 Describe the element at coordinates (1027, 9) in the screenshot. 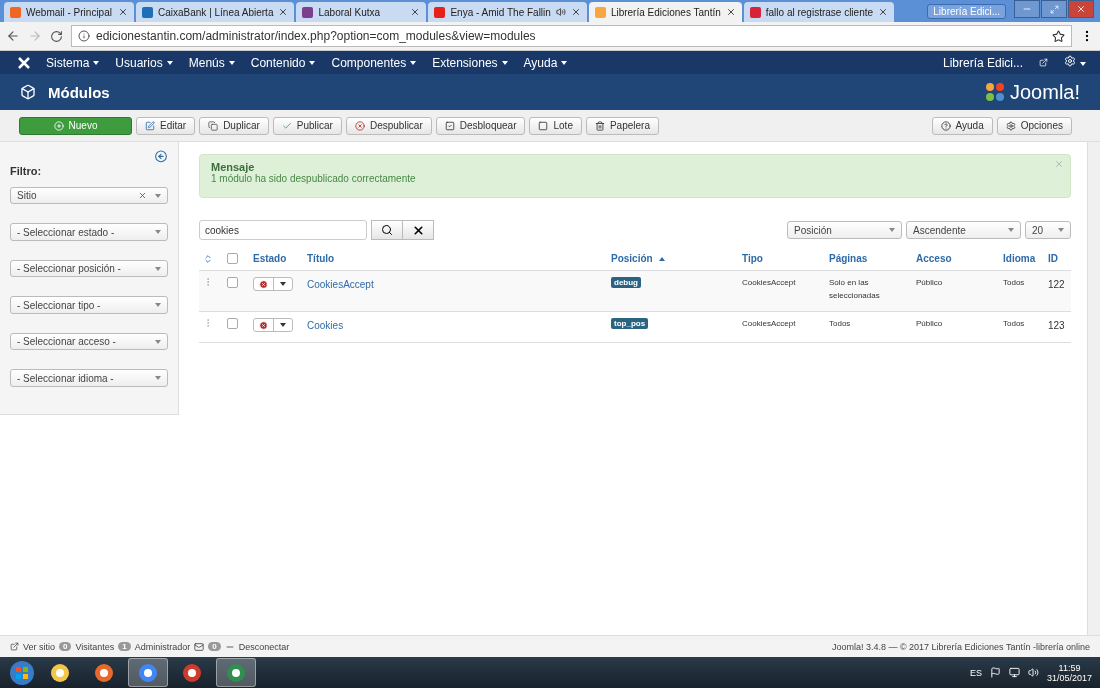

I see `minimize-button` at that location.